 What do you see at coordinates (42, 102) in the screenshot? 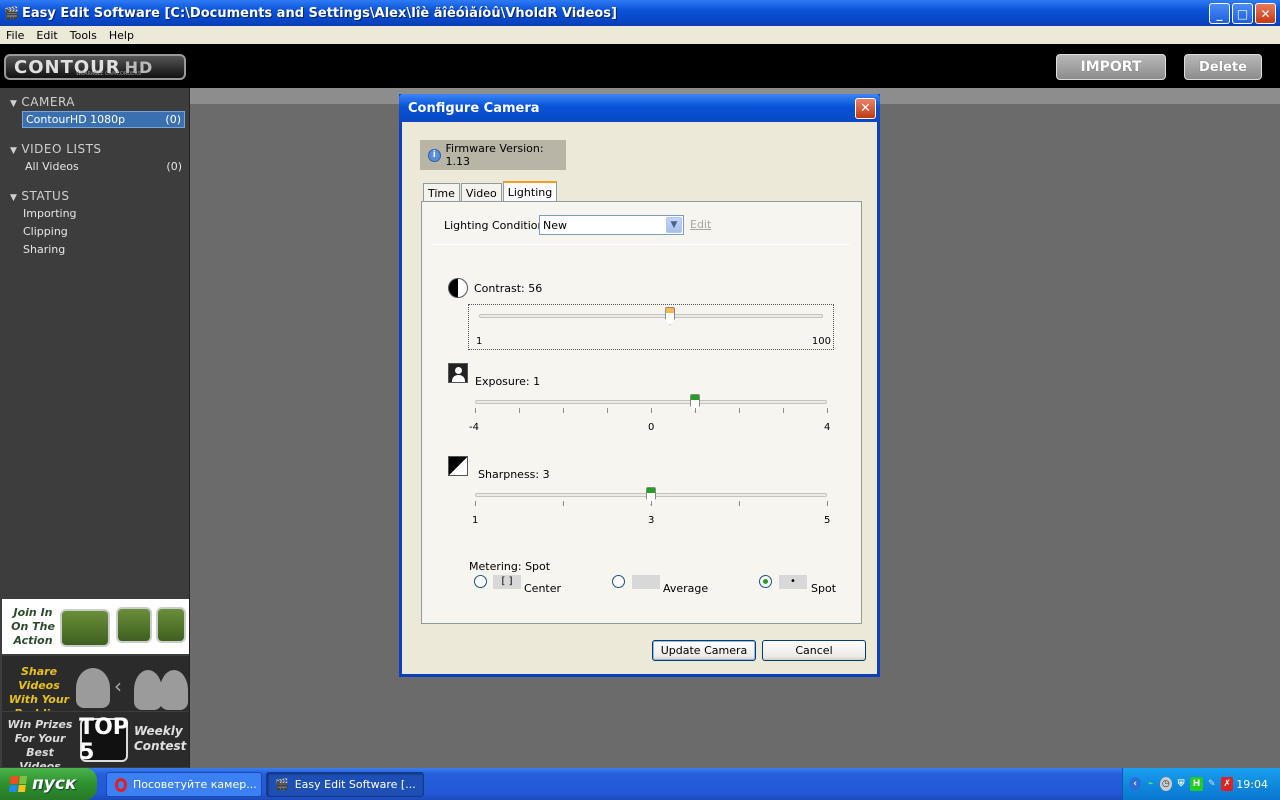
I see `camera-section-header: ▼ CAMERA` at bounding box center [42, 102].